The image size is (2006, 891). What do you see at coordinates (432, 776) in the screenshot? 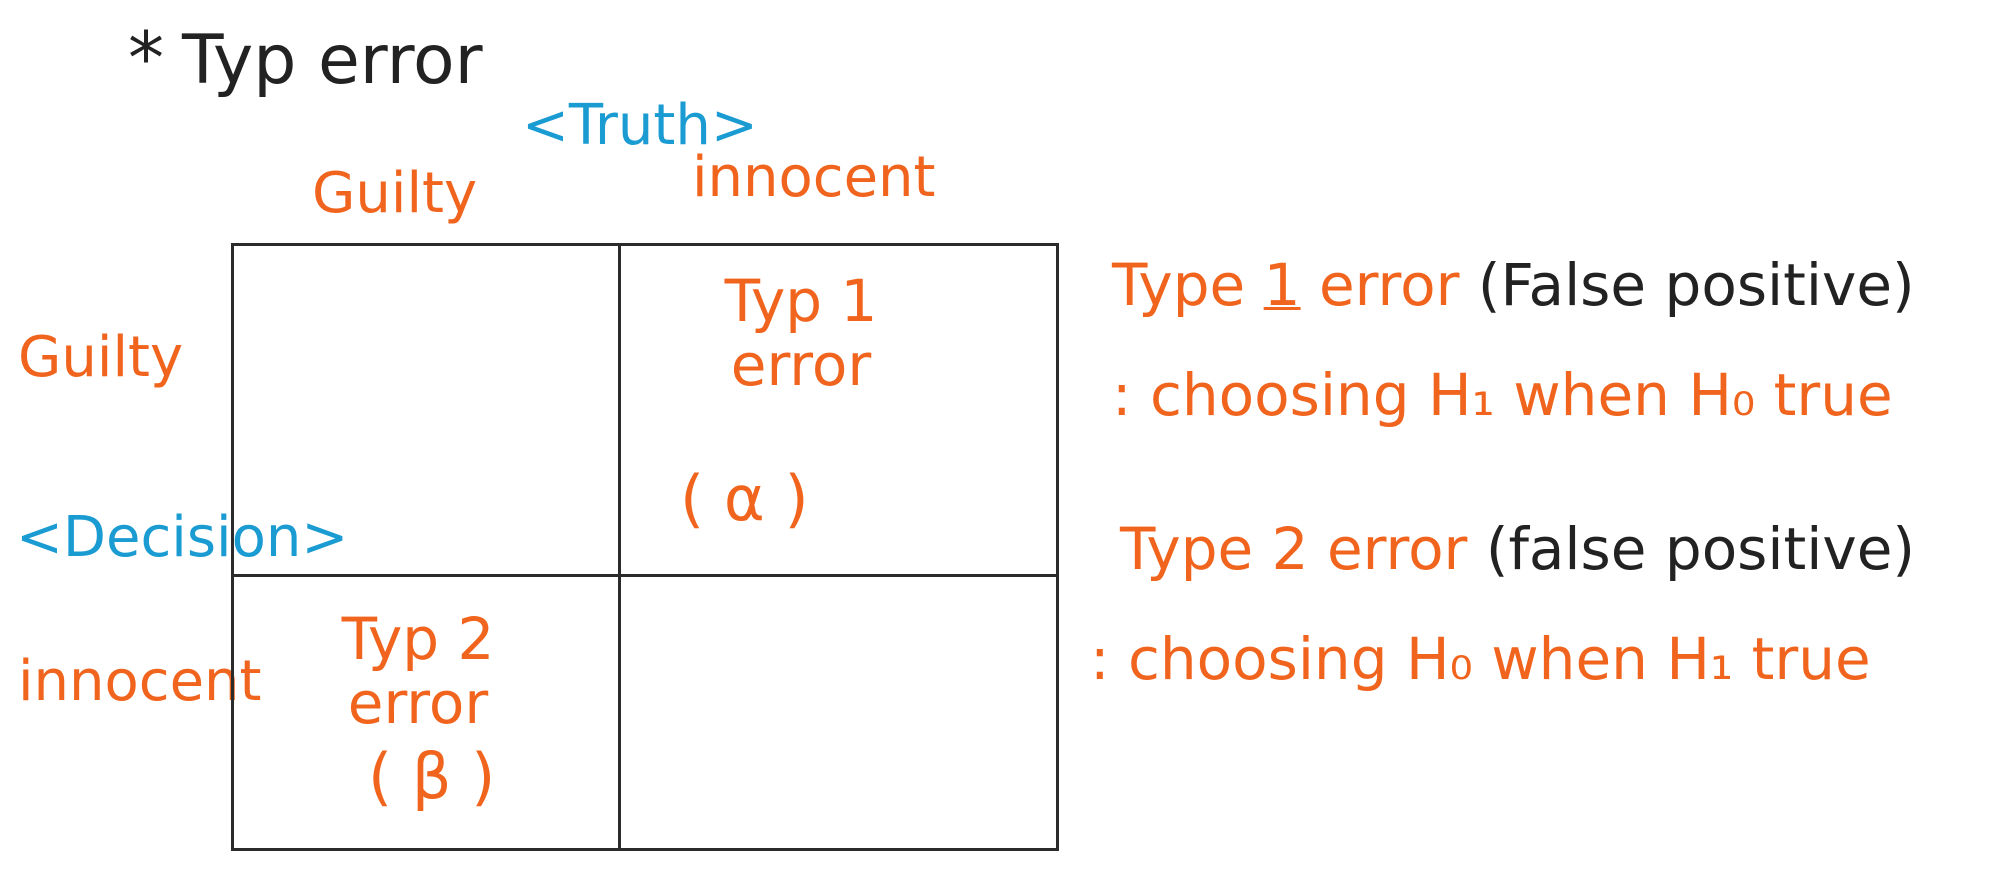
I see `beta-symbol: ( β )` at bounding box center [432, 776].